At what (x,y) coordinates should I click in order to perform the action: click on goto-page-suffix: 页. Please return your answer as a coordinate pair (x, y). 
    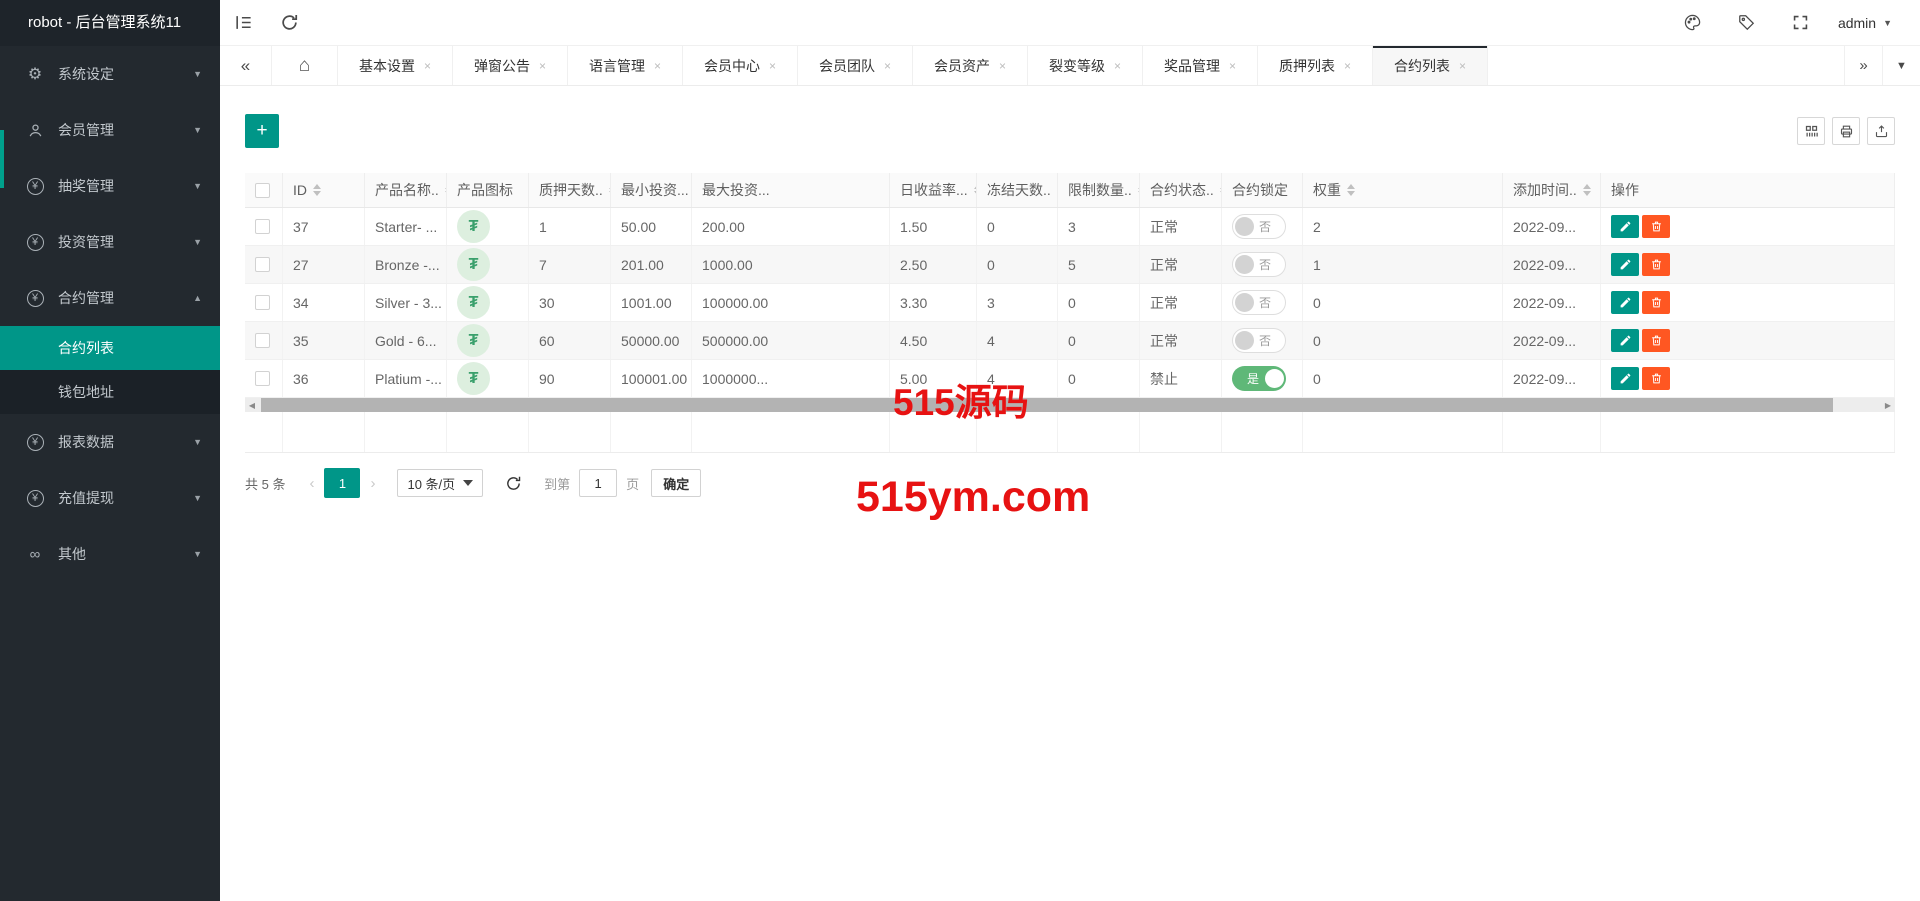
    Looking at the image, I should click on (633, 484).